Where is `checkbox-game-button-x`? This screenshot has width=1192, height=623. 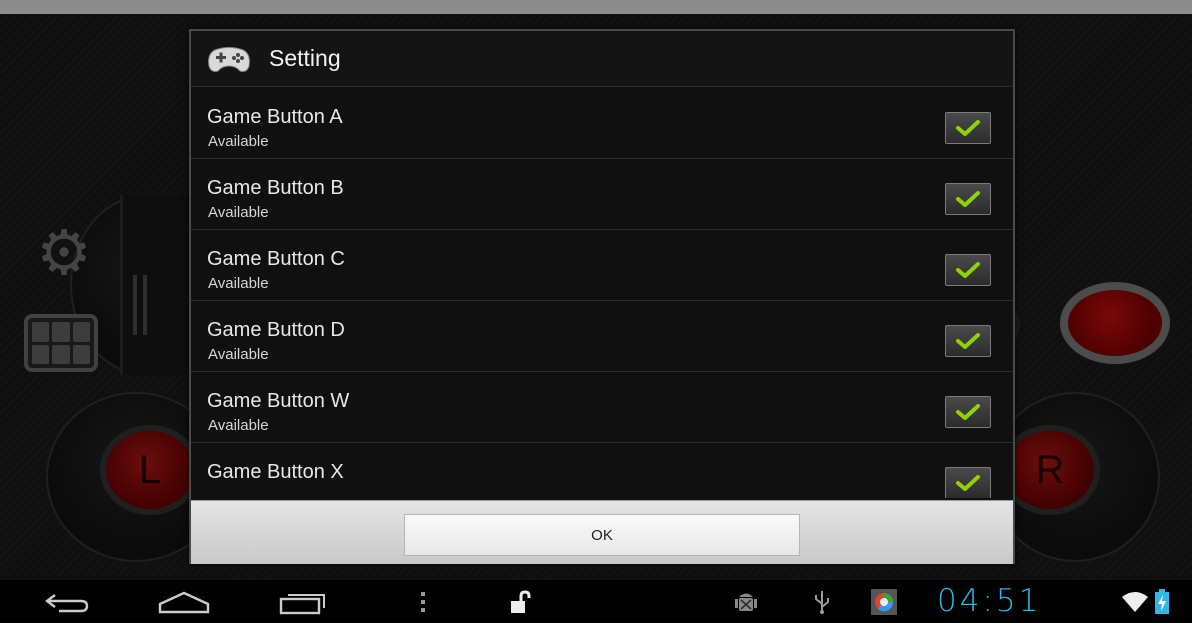 checkbox-game-button-x is located at coordinates (968, 482).